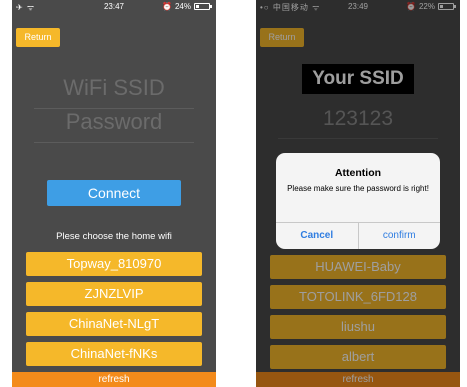  Describe the element at coordinates (114, 236) in the screenshot. I see `wifi-hint-text: Plese choose the home wifi` at that location.